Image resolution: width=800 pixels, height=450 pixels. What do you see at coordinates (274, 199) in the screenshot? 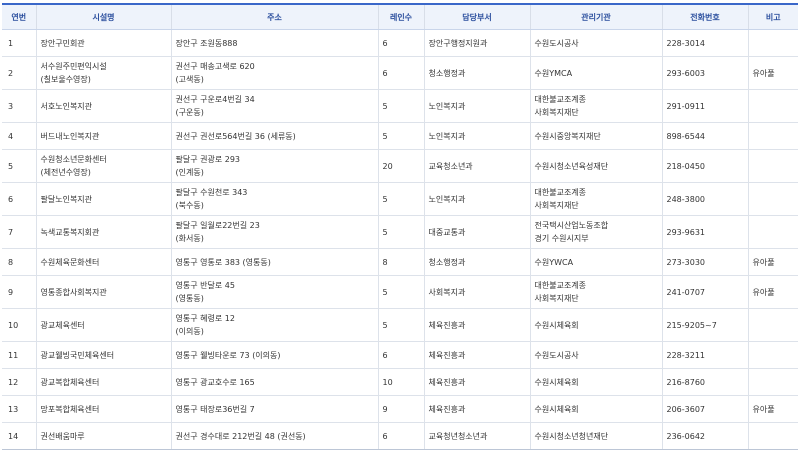
I see `cell-address: 팔달구 수원천로 343 (북수동)` at bounding box center [274, 199].